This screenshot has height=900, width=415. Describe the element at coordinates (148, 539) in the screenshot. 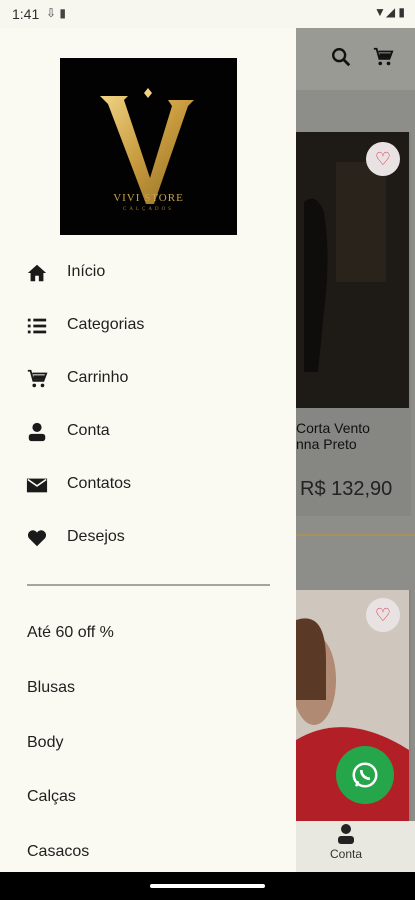

I see `menu-item-desejos: Desejos` at that location.